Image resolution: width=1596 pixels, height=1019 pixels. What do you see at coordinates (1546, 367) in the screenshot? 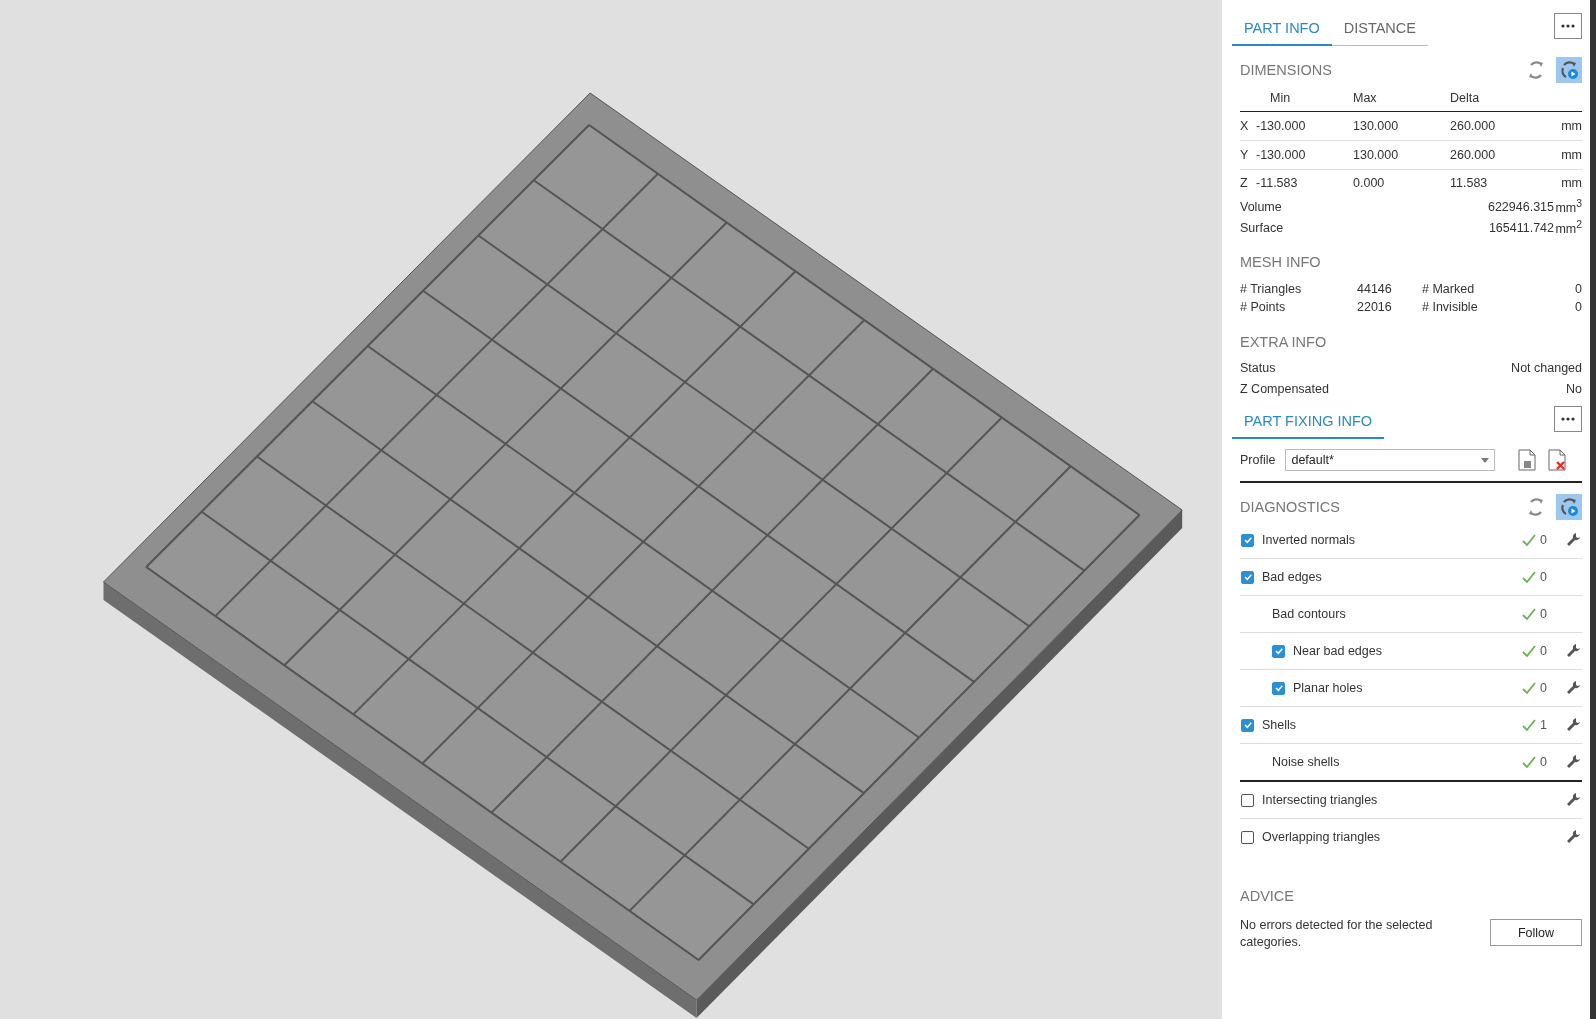
I see `property-value: Not changed` at bounding box center [1546, 367].